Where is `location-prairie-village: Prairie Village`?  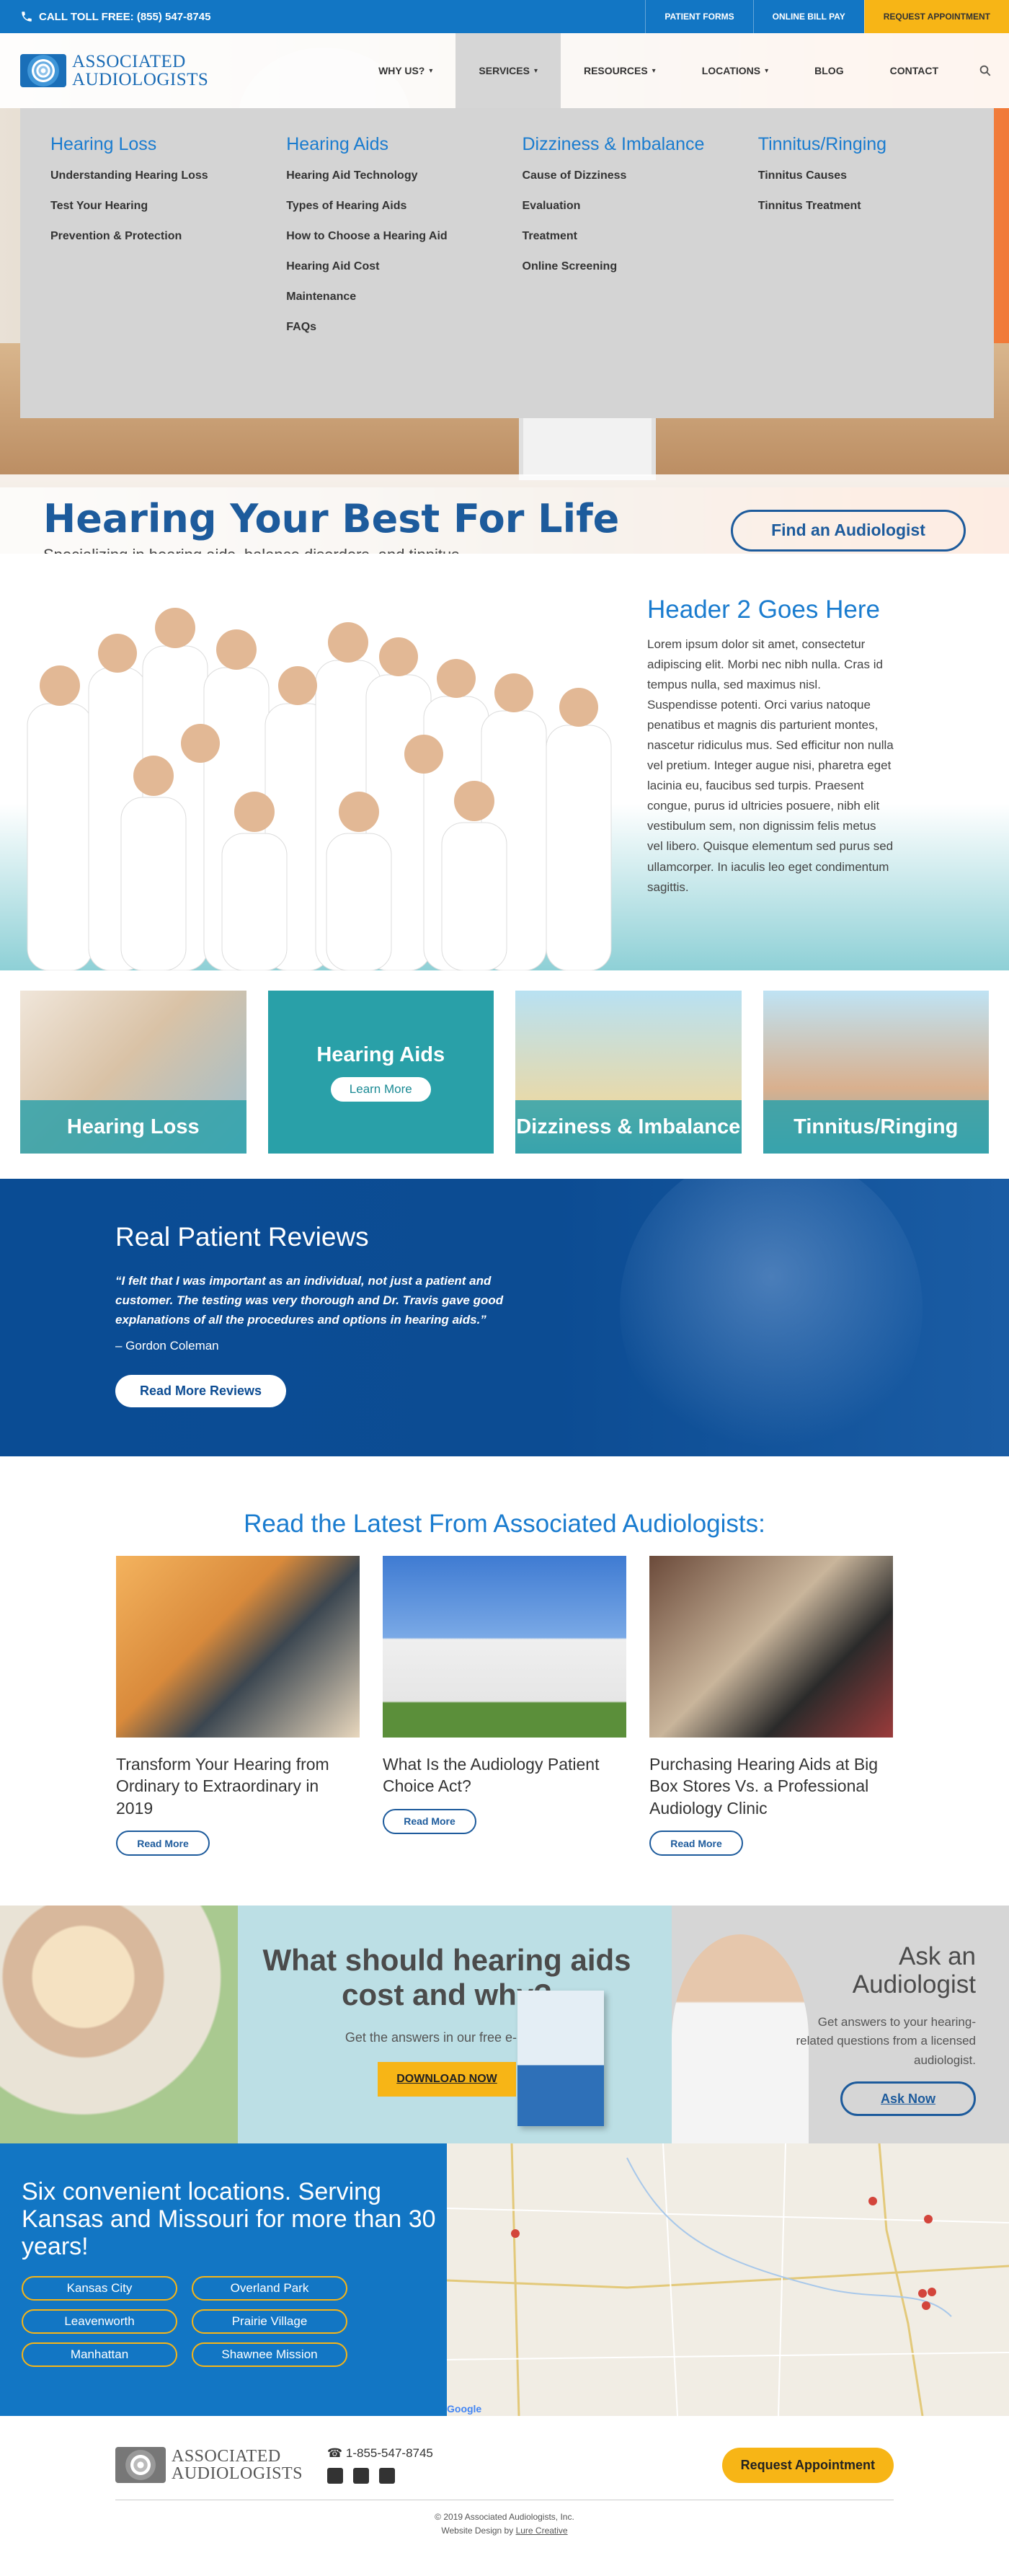 location-prairie-village: Prairie Village is located at coordinates (269, 2321).